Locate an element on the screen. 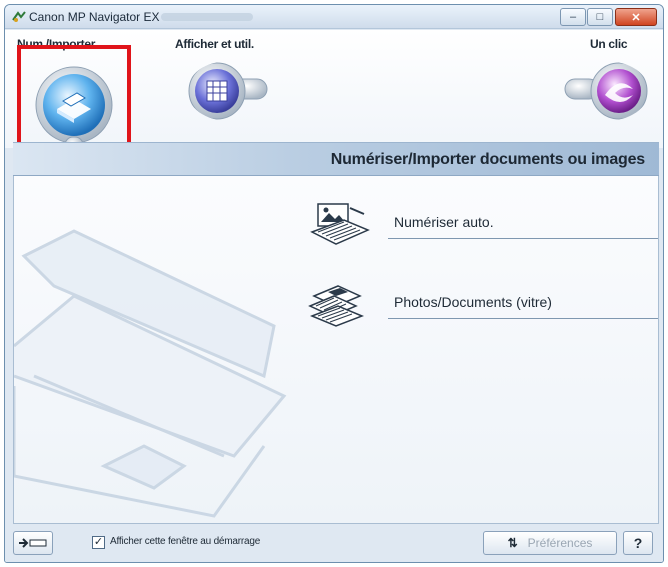 The image size is (668, 567). preferences-label: Préférences is located at coordinates (560, 543).